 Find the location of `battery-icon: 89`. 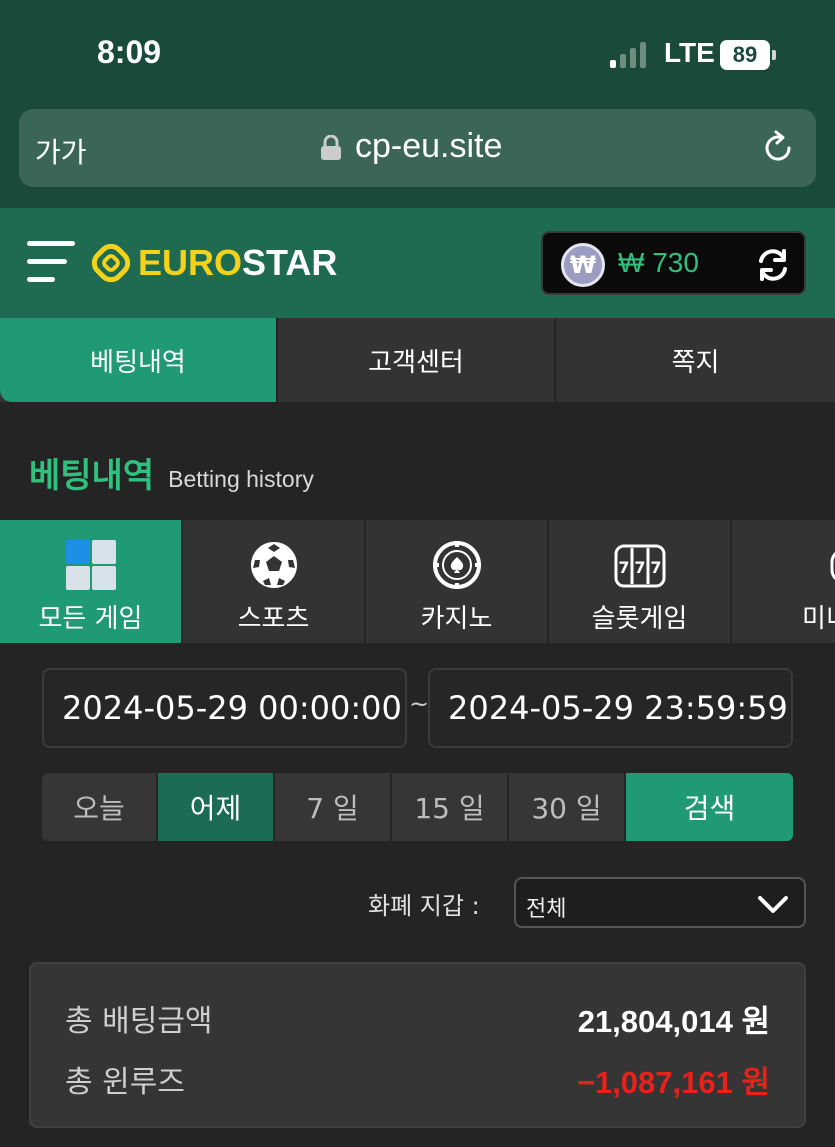

battery-icon: 89 is located at coordinates (745, 55).